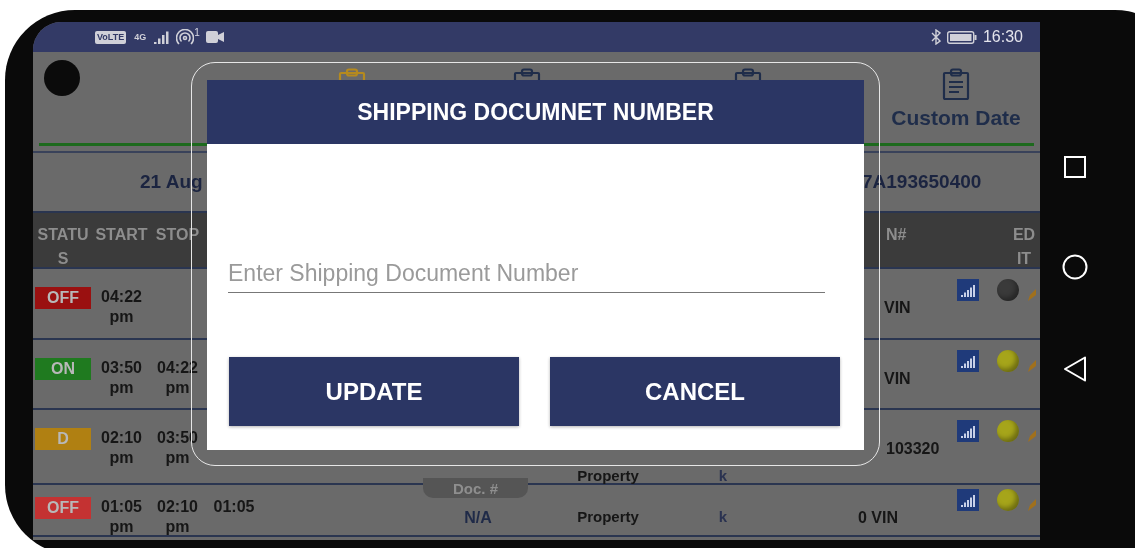 Image resolution: width=1135 pixels, height=548 pixels. Describe the element at coordinates (935, 37) in the screenshot. I see `bluetooth-icon` at that location.